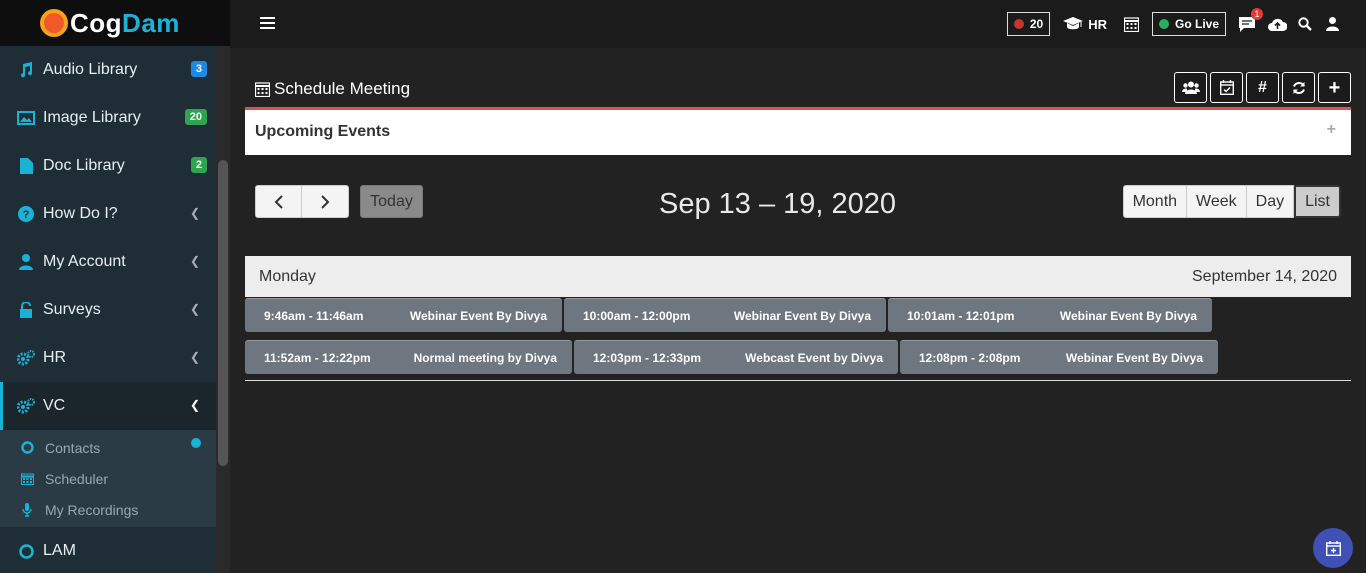 Image resolution: width=1366 pixels, height=573 pixels. I want to click on sidebar-item-label: Audio Library, so click(90, 69).